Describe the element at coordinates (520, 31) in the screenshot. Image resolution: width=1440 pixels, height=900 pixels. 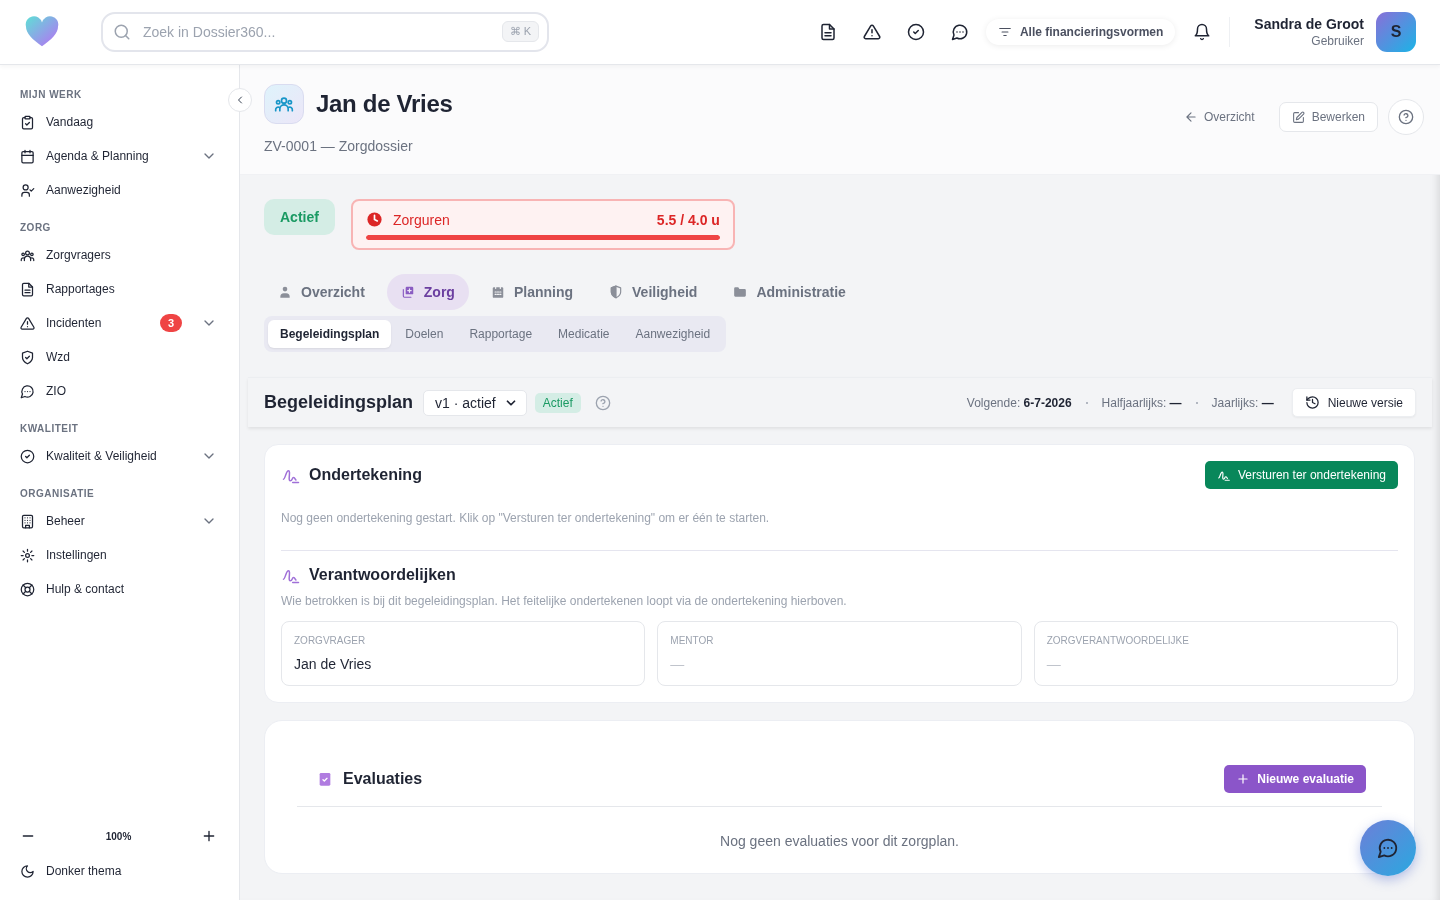
I see `shortcut-hint: ⌘ K` at that location.